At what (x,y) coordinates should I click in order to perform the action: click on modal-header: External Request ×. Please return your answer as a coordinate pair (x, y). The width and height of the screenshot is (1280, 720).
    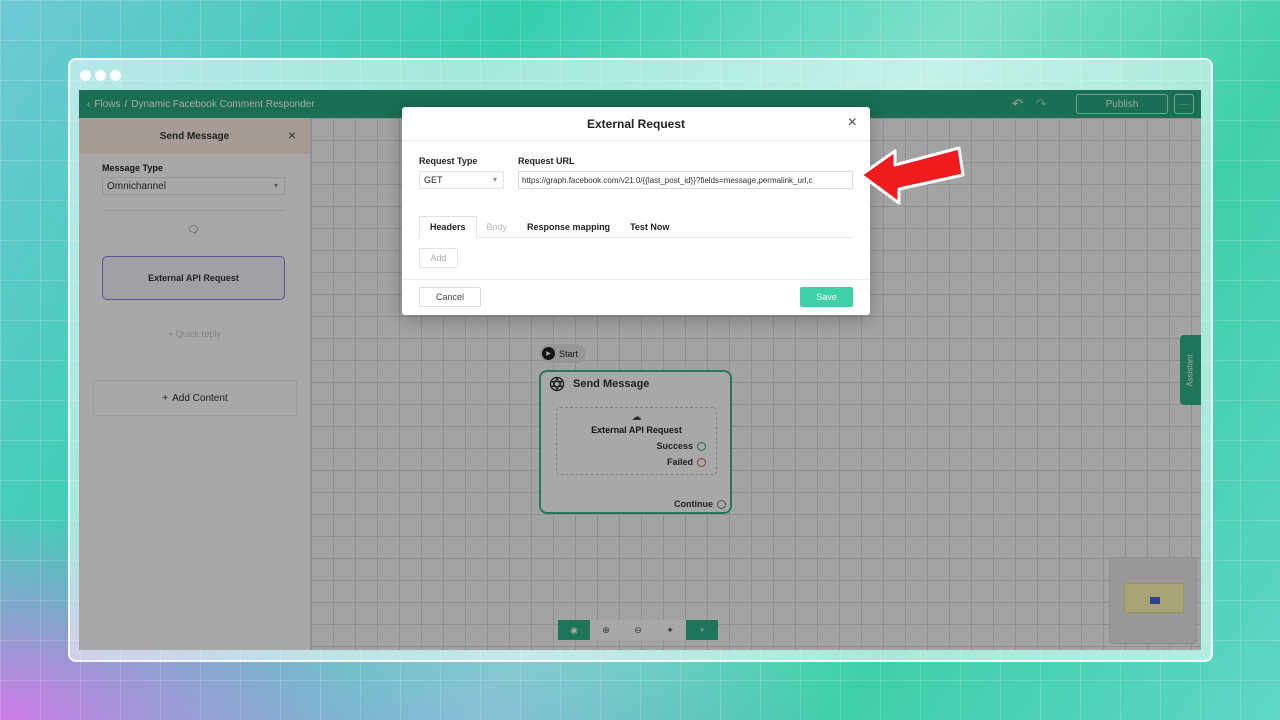
    Looking at the image, I should click on (636, 124).